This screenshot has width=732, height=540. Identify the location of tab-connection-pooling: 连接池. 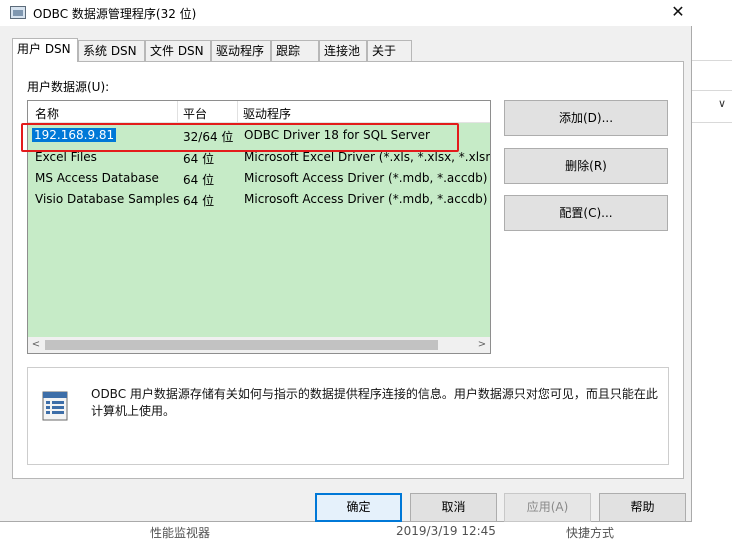
(343, 50).